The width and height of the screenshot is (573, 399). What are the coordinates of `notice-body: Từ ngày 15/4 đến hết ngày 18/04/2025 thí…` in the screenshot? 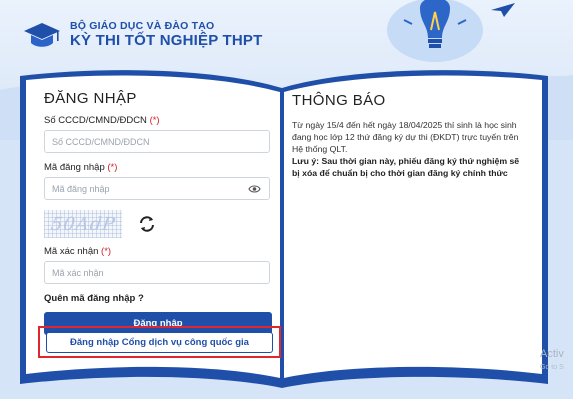 It's located at (405, 137).